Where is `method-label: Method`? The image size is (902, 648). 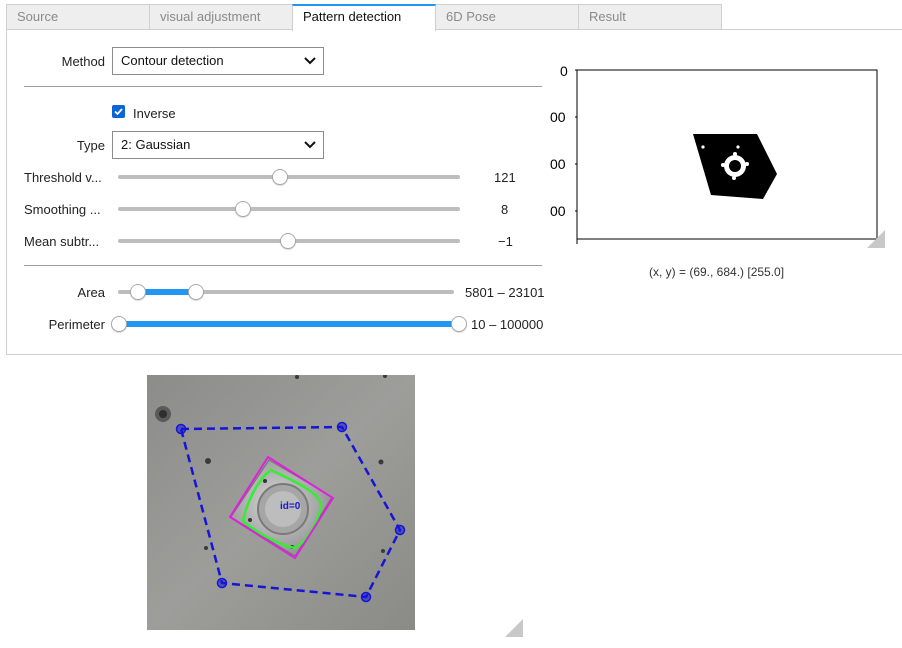 method-label: Method is located at coordinates (83, 61).